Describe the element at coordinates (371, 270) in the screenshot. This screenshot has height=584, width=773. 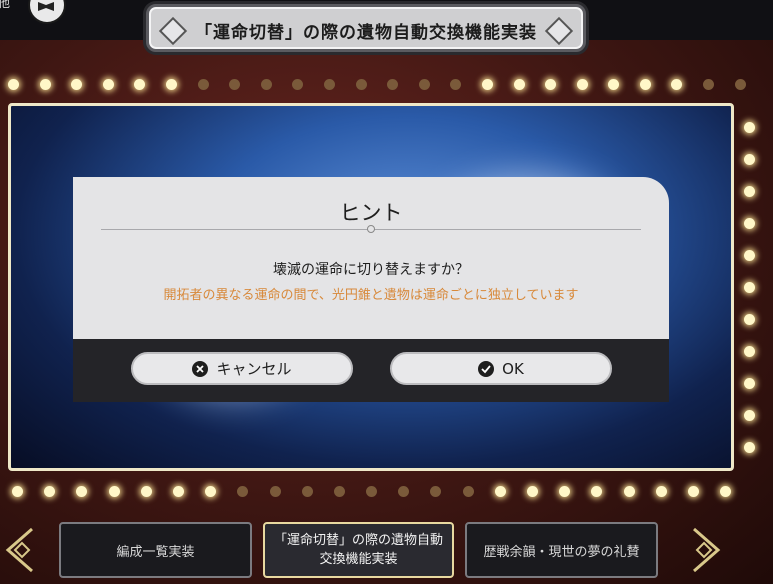
I see `dialog-message: 壊滅の運命に切り替えますか？` at that location.